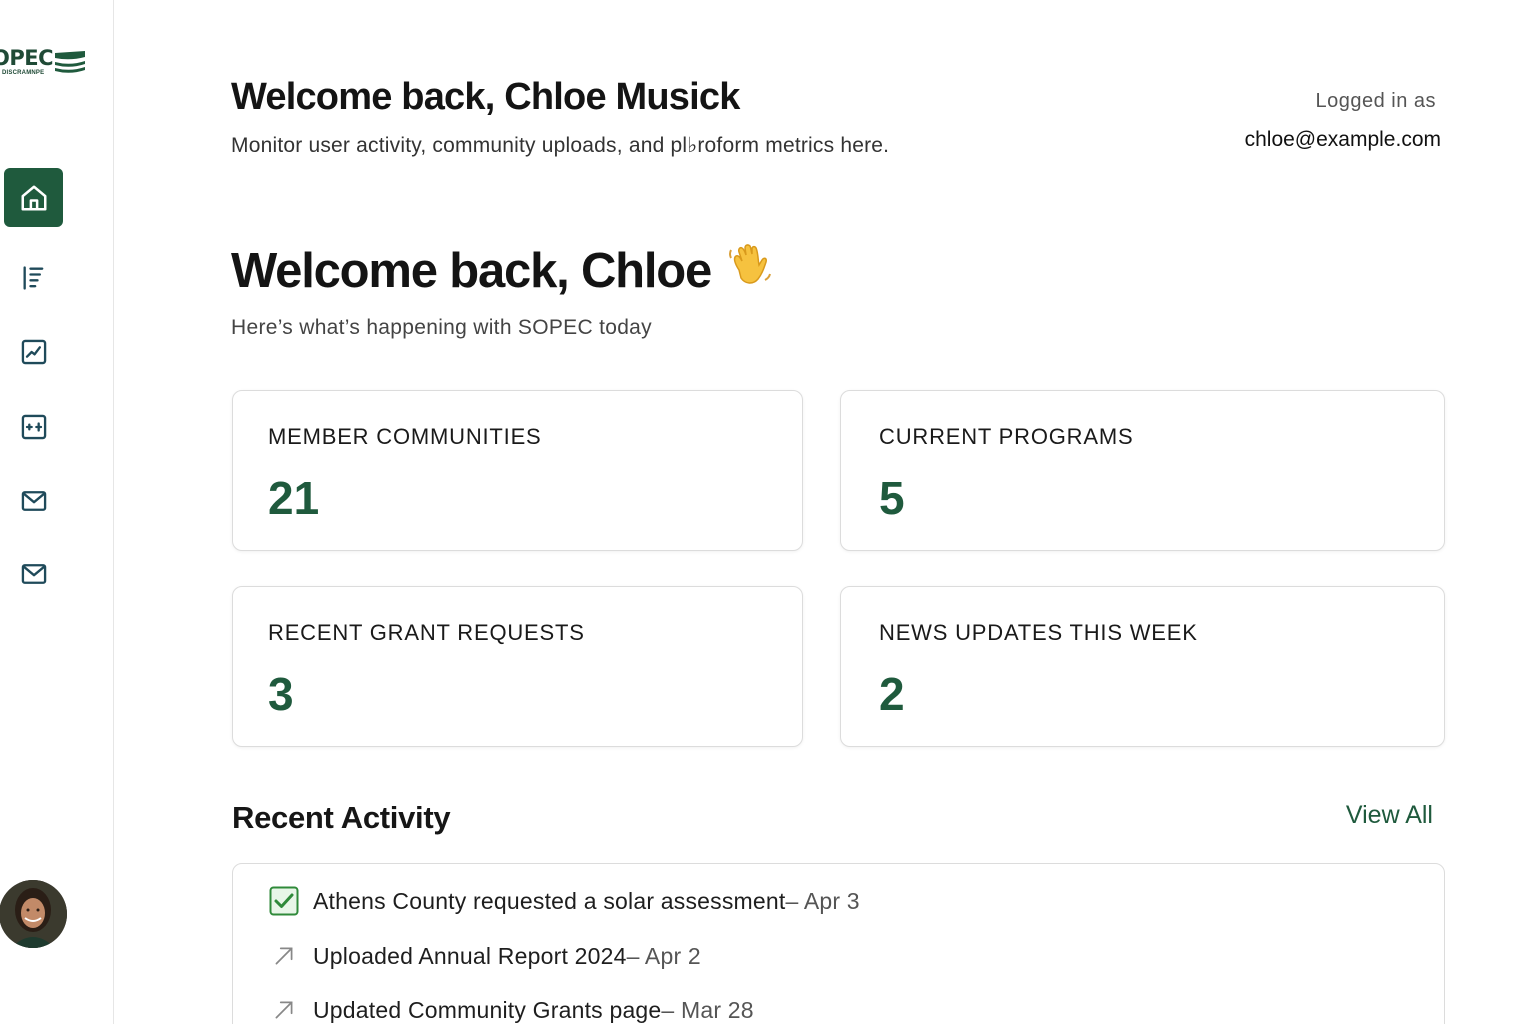 The image size is (1536, 1024). What do you see at coordinates (1343, 140) in the screenshot?
I see `logged-in-email: chloe@example.com` at bounding box center [1343, 140].